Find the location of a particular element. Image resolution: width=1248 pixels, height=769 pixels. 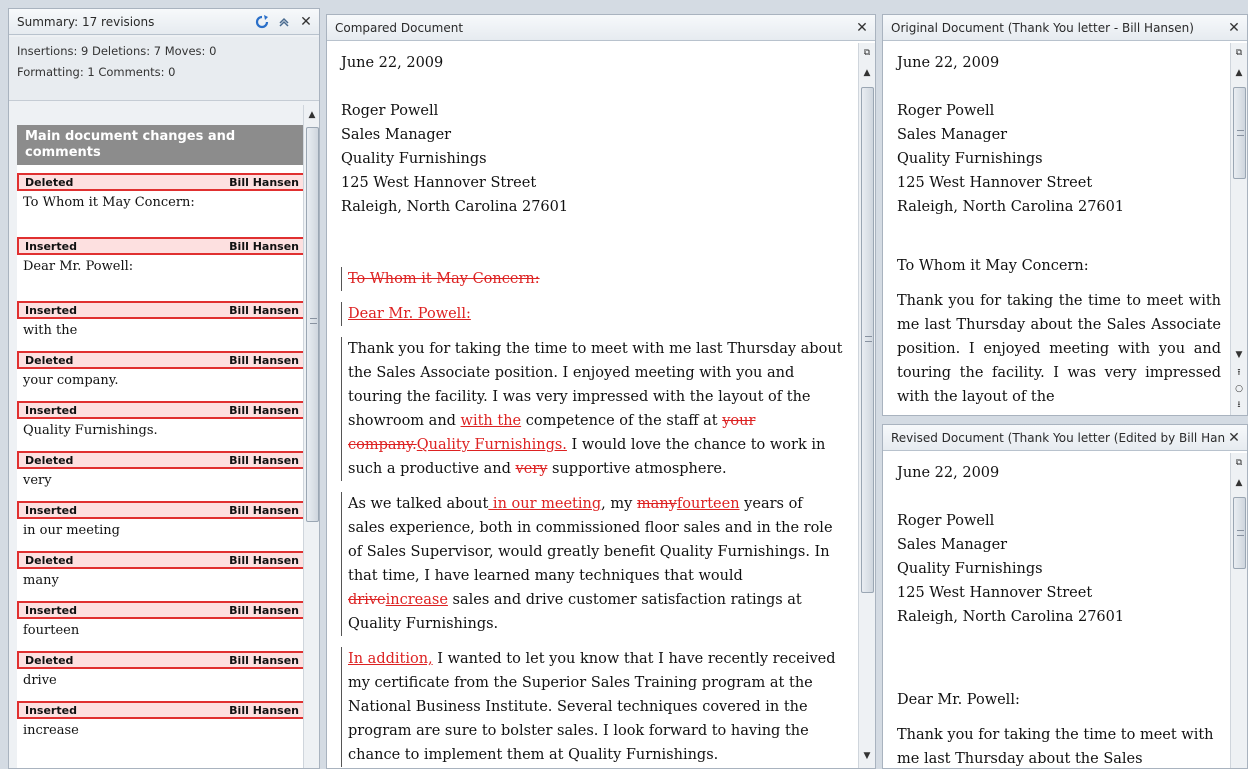

inserted-salutation: Dear Mr. Powell: is located at coordinates (592, 314).